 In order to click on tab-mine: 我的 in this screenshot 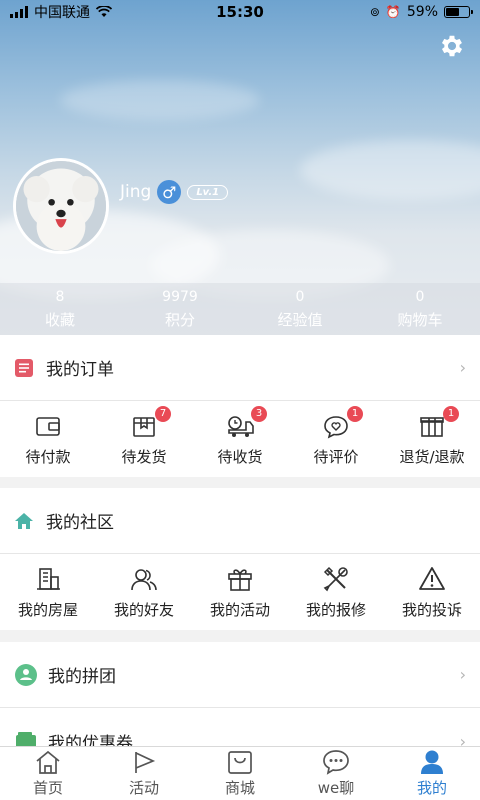, I will do `click(432, 773)`.